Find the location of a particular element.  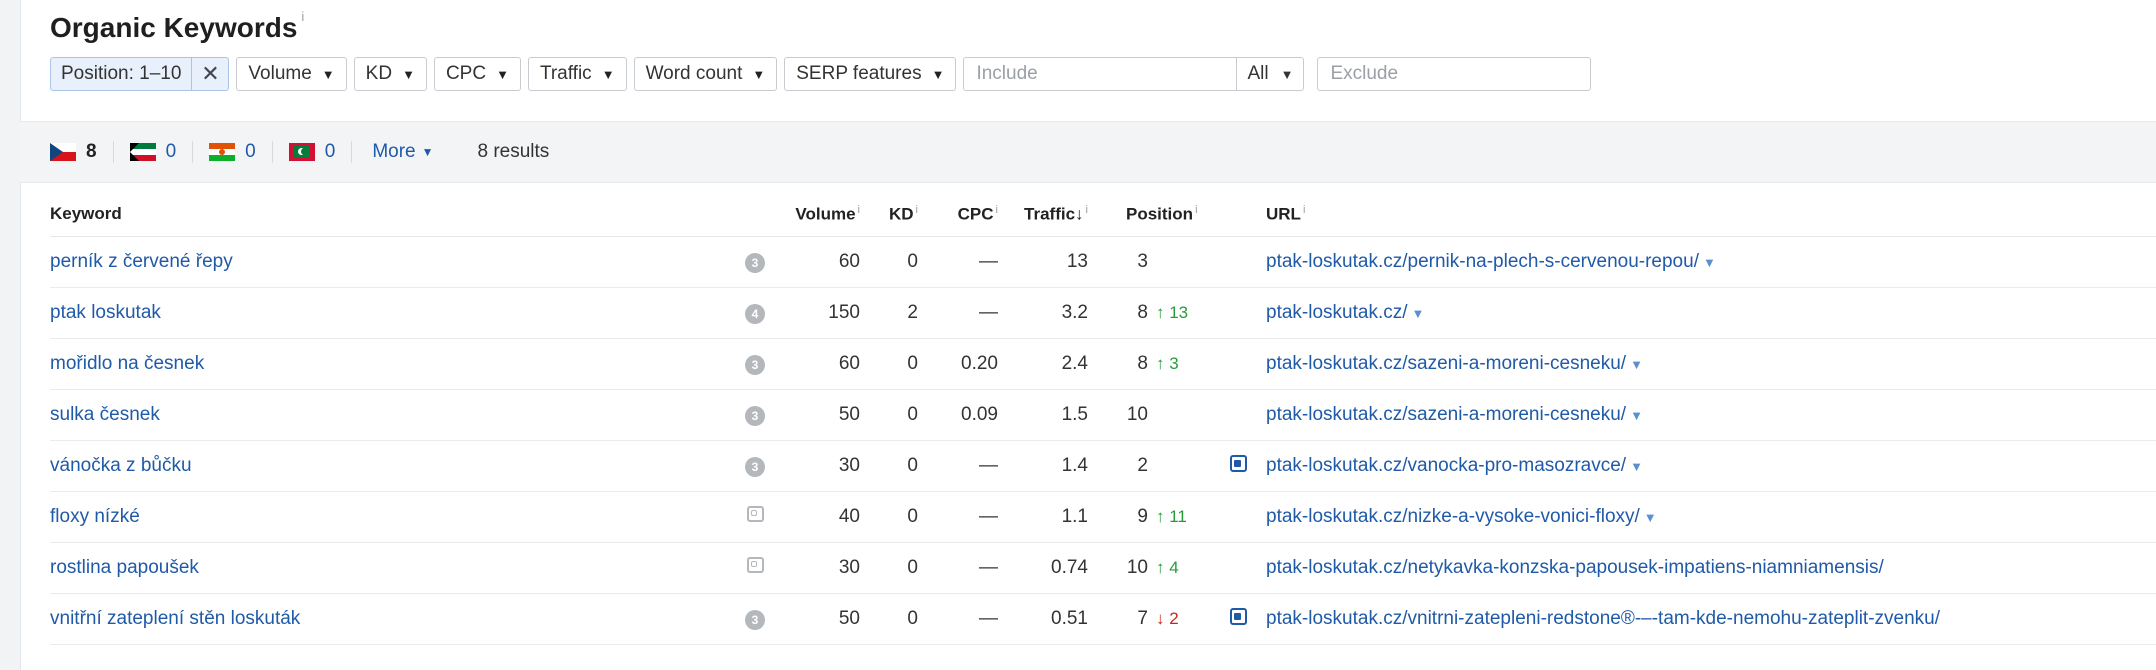

cpc-filter-dropdown: CPC ▼ is located at coordinates (477, 74).